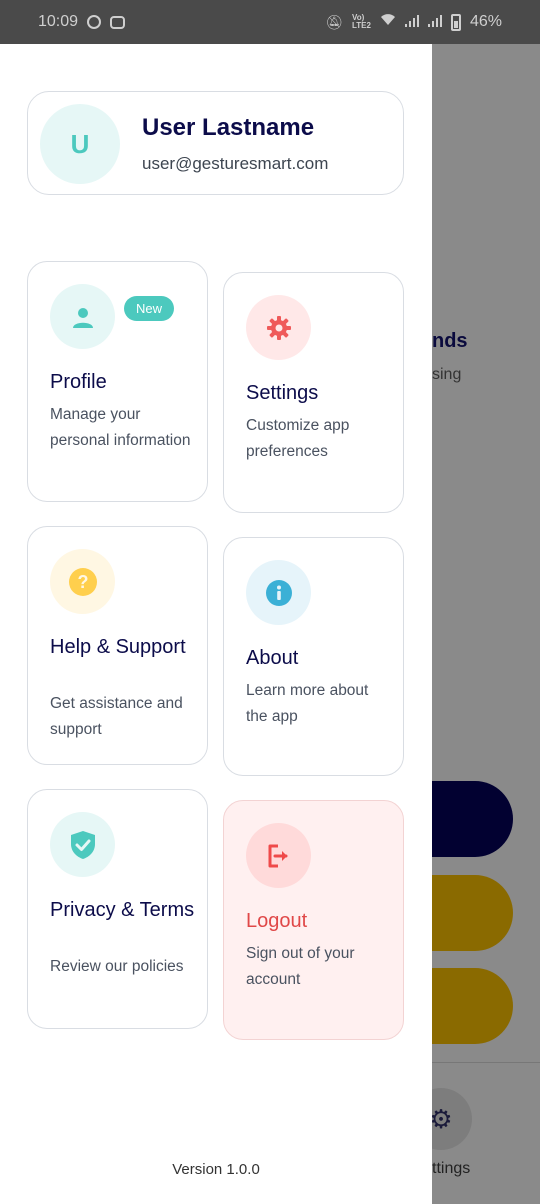 The width and height of the screenshot is (540, 1204). I want to click on game-icon, so click(118, 22).